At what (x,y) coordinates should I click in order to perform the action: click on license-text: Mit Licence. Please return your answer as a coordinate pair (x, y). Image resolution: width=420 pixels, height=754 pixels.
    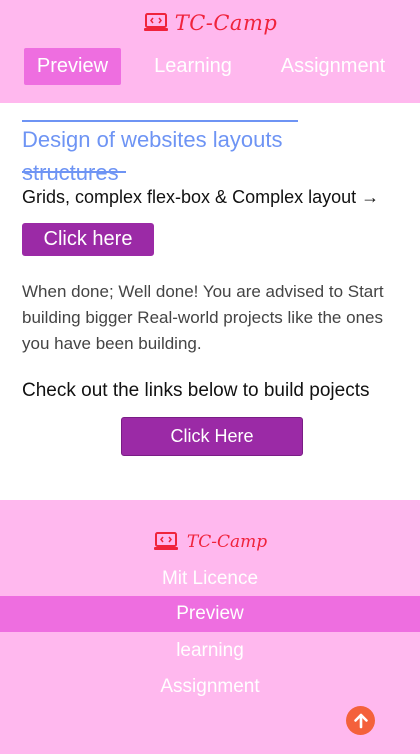
    Looking at the image, I should click on (210, 578).